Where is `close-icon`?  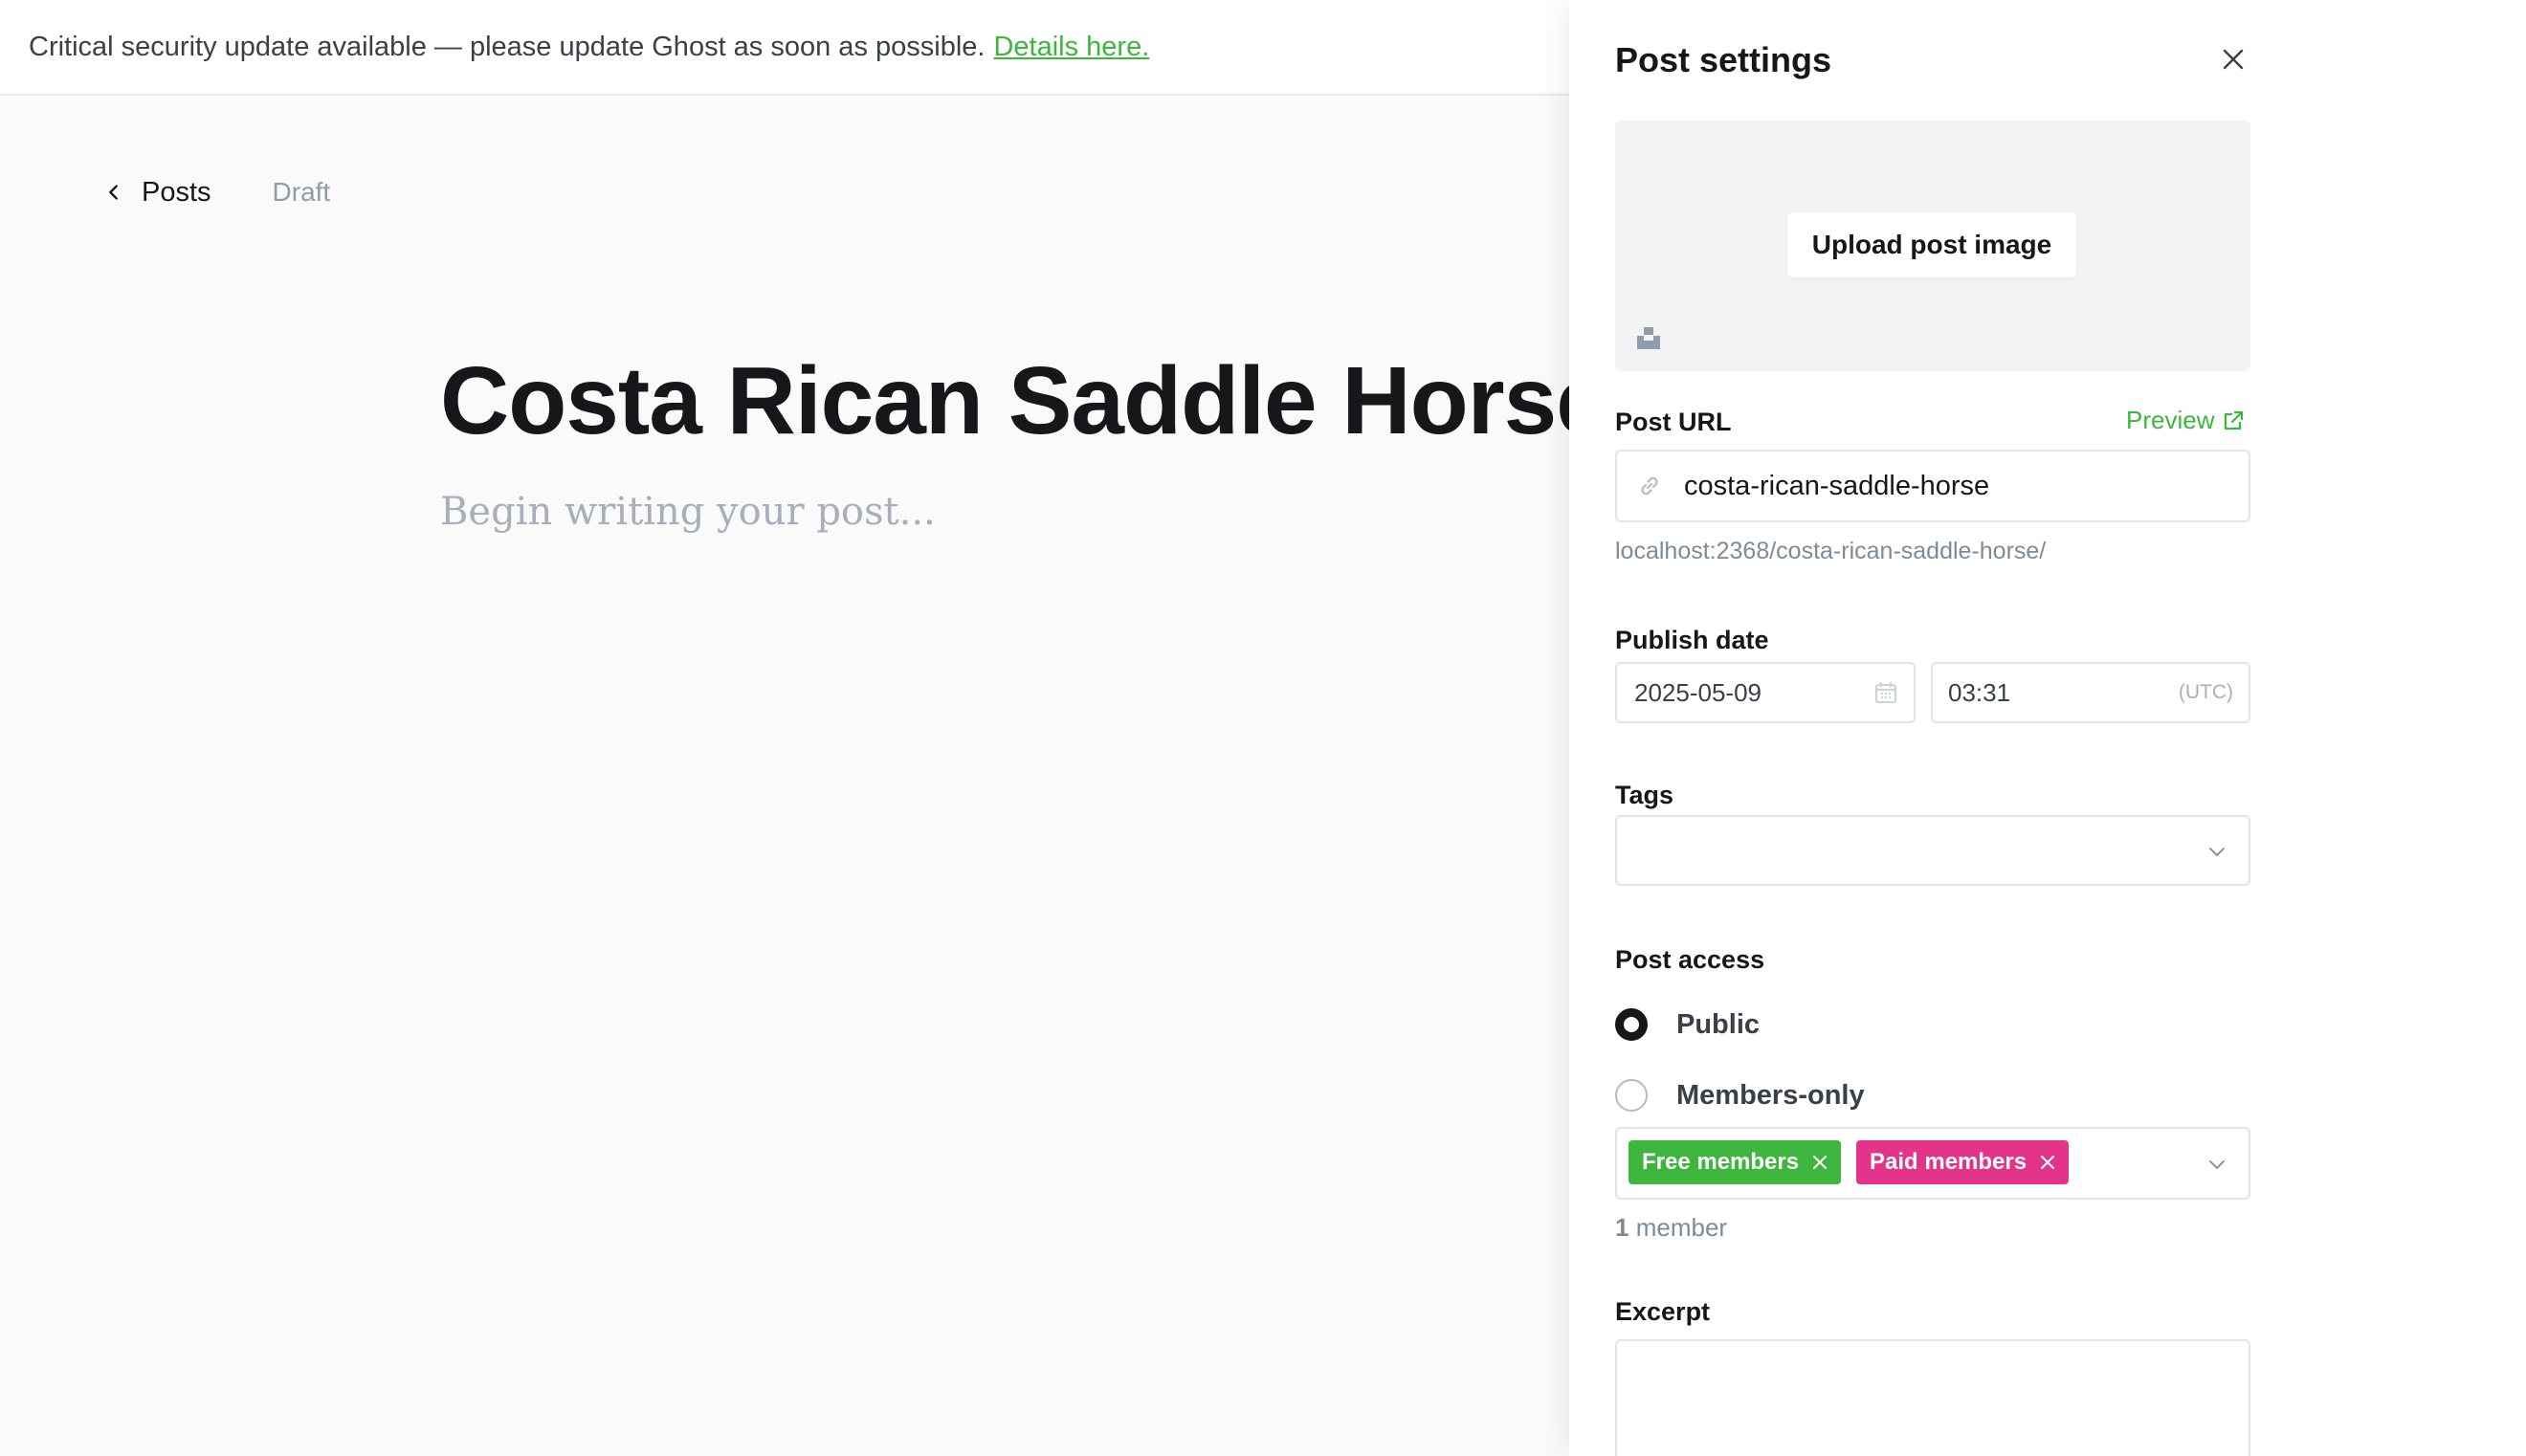 close-icon is located at coordinates (2233, 60).